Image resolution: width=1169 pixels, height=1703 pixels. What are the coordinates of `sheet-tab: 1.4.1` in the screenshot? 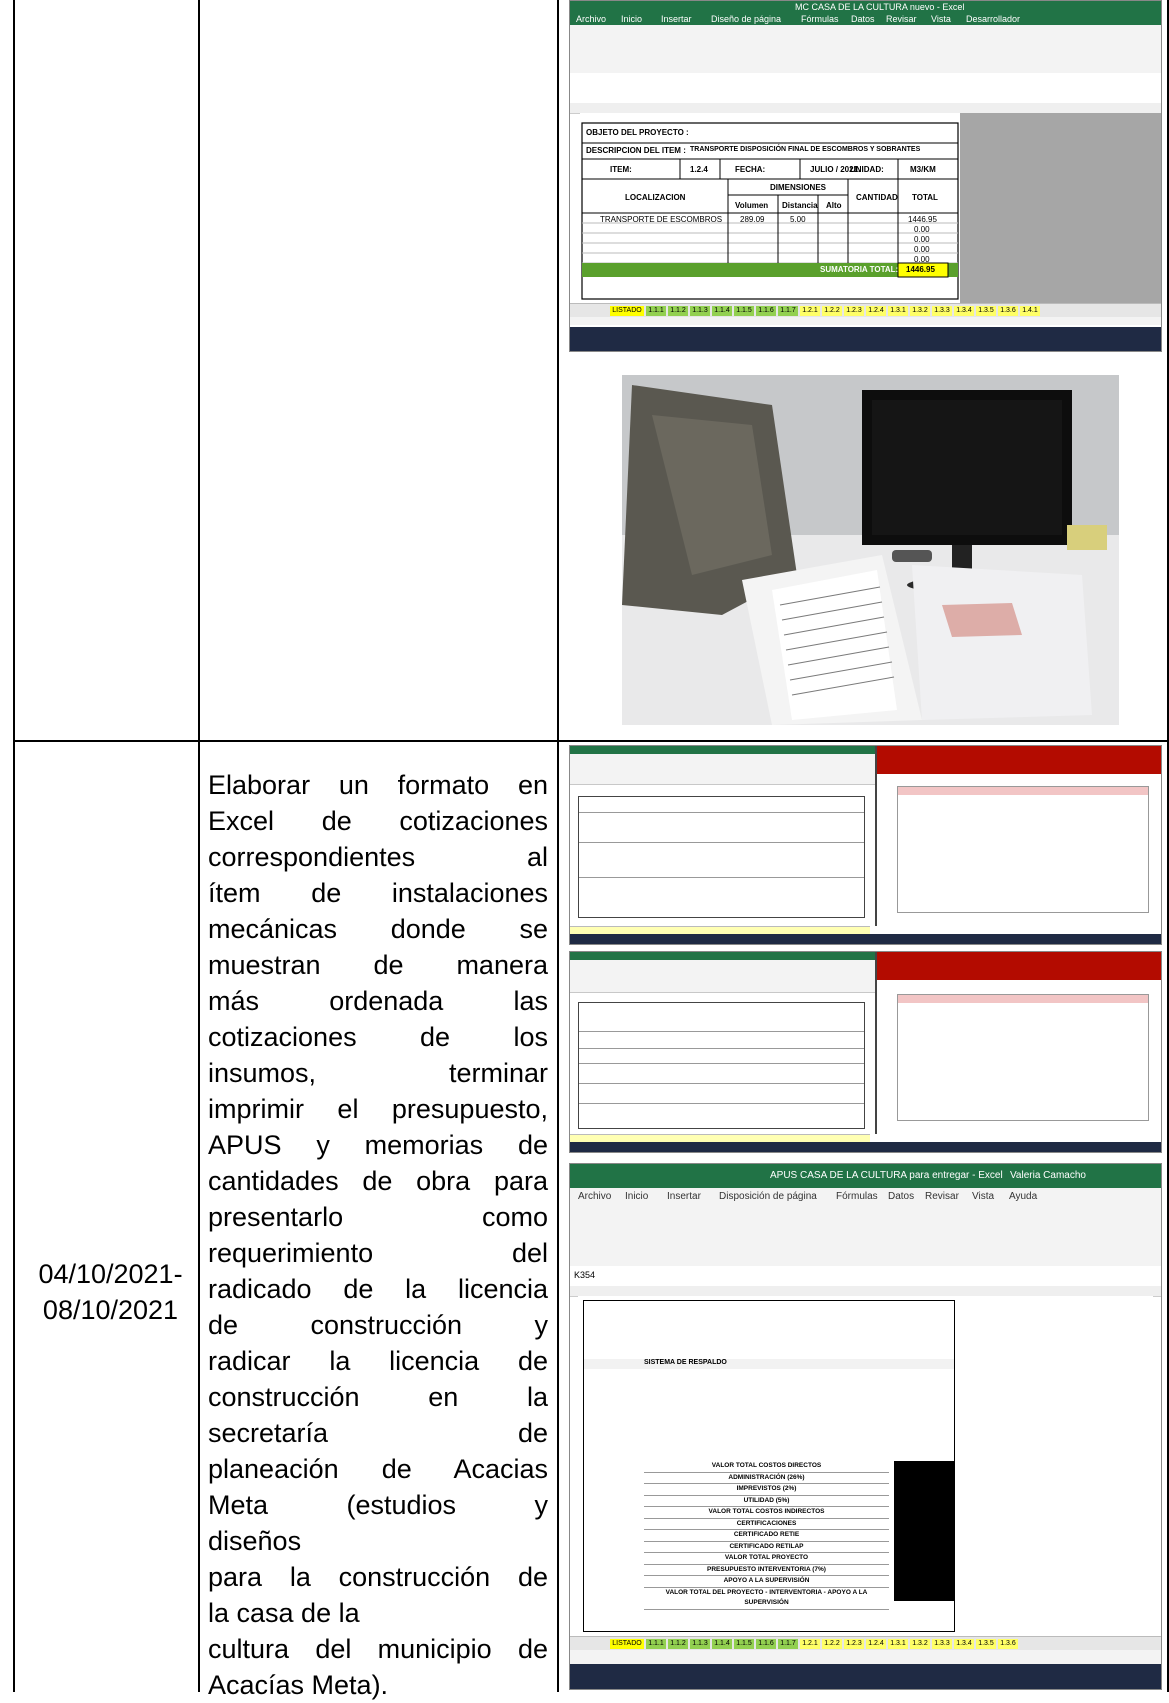 It's located at (1030, 311).